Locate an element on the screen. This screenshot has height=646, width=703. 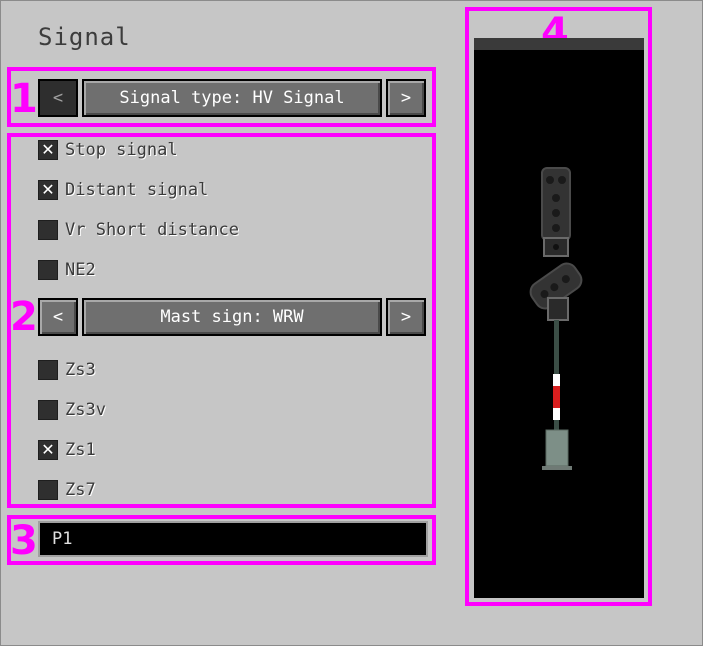
signal-type-prev-button: < is located at coordinates (58, 98).